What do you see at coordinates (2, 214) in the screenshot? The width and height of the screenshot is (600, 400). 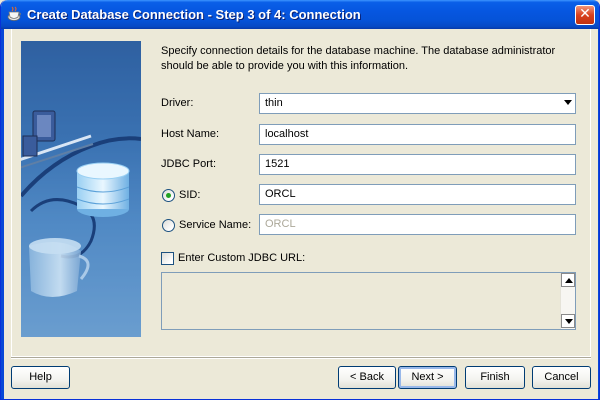 I see `window-frame-left` at bounding box center [2, 214].